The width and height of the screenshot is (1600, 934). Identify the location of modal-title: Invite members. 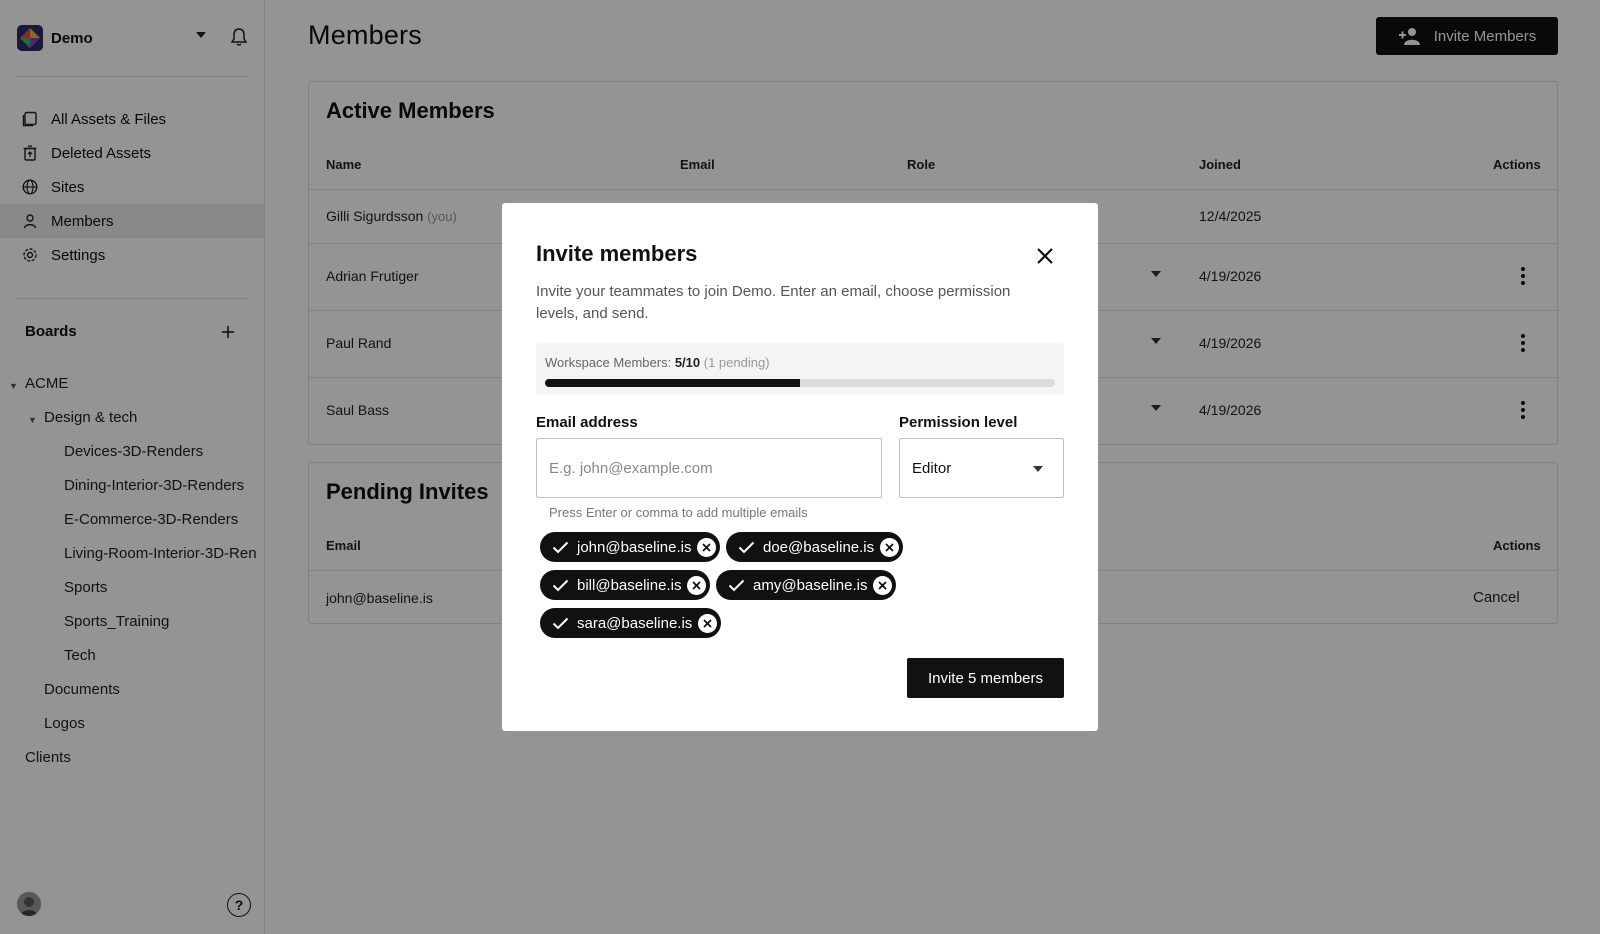
(617, 253).